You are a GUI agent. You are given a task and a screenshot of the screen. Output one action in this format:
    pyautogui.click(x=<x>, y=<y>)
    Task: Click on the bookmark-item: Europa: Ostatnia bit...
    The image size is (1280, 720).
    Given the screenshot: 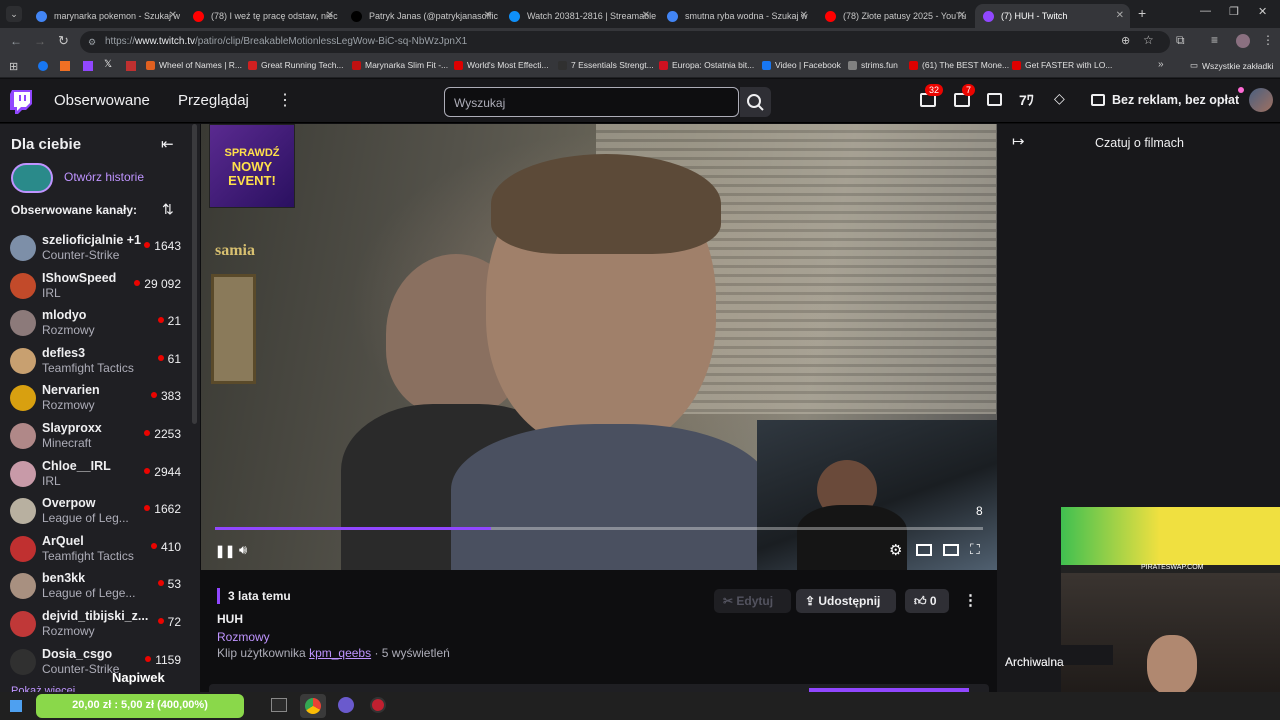 What is the action you would take?
    pyautogui.click(x=706, y=65)
    